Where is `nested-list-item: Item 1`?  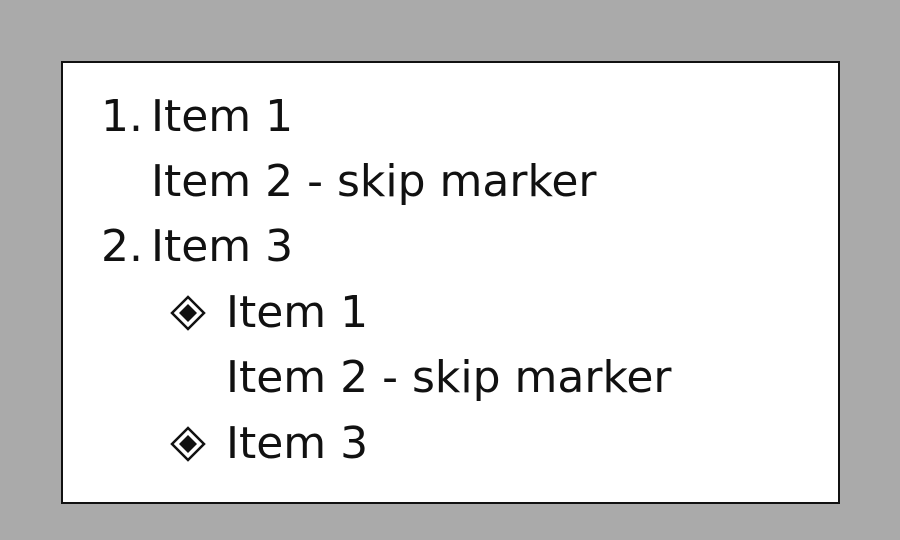
nested-list-item: Item 1 is located at coordinates (443, 313).